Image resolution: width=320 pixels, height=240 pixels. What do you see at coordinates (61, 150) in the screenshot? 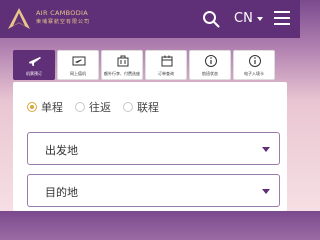
I see `origin-label: 出发地` at bounding box center [61, 150].